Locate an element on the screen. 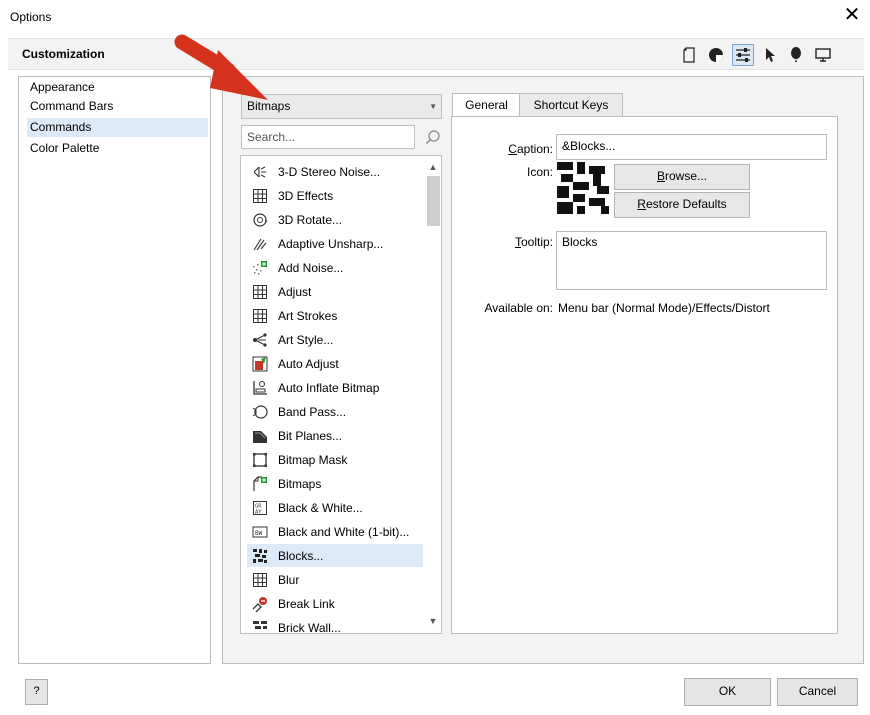 The width and height of the screenshot is (870, 715). list-item-label: Art Strokes is located at coordinates (308, 315).